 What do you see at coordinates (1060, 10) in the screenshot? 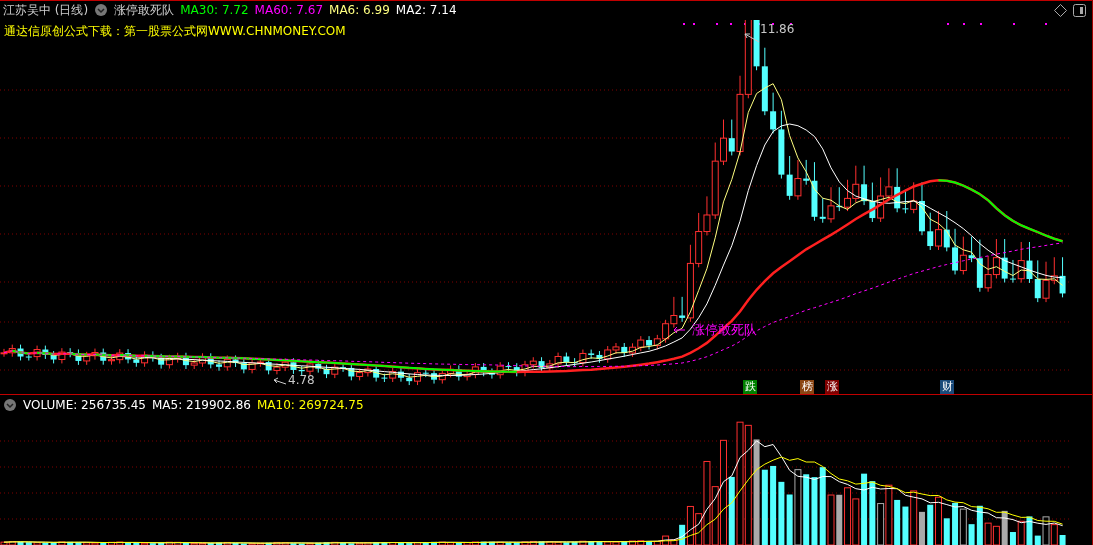
I see `diamond-icon` at bounding box center [1060, 10].